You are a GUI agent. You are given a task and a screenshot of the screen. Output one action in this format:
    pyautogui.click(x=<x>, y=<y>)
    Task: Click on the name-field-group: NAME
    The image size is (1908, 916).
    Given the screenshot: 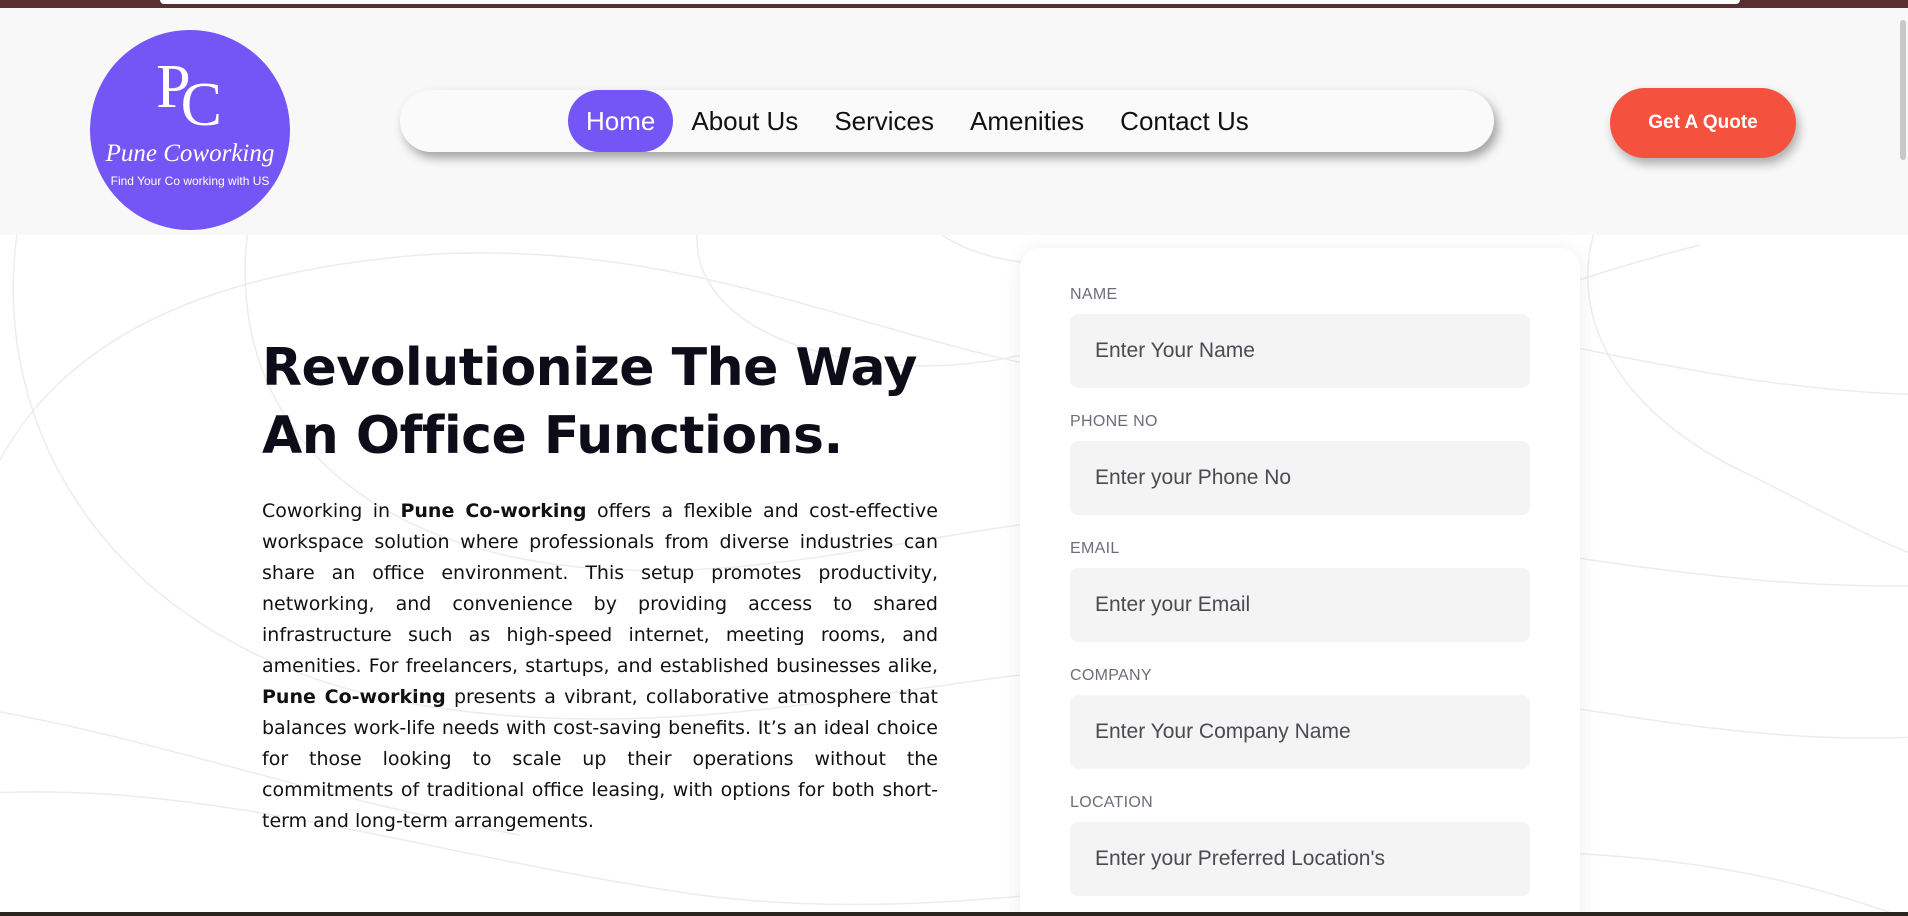 What is the action you would take?
    pyautogui.click(x=1300, y=337)
    